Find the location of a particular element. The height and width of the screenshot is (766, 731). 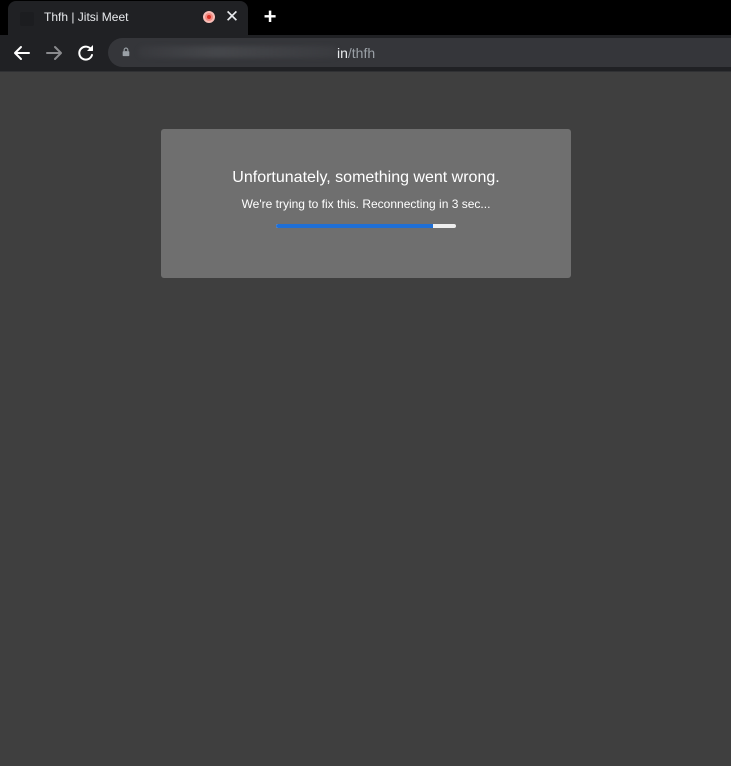

reload-icon is located at coordinates (85, 53).